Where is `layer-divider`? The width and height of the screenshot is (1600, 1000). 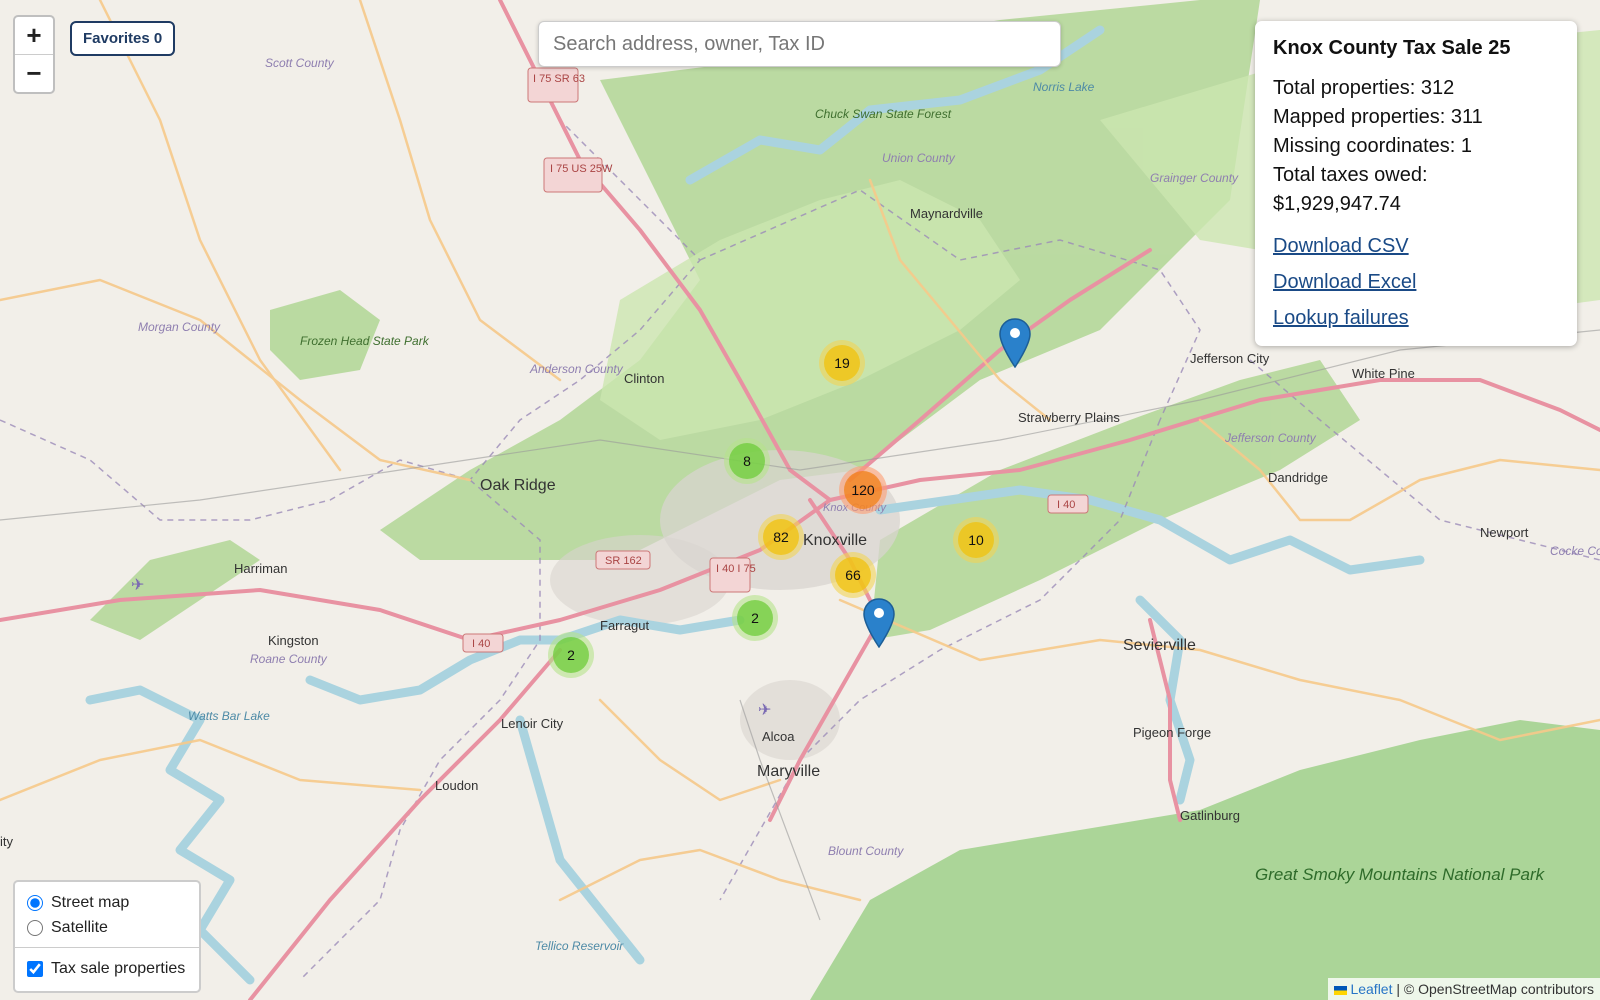
layer-divider is located at coordinates (107, 947).